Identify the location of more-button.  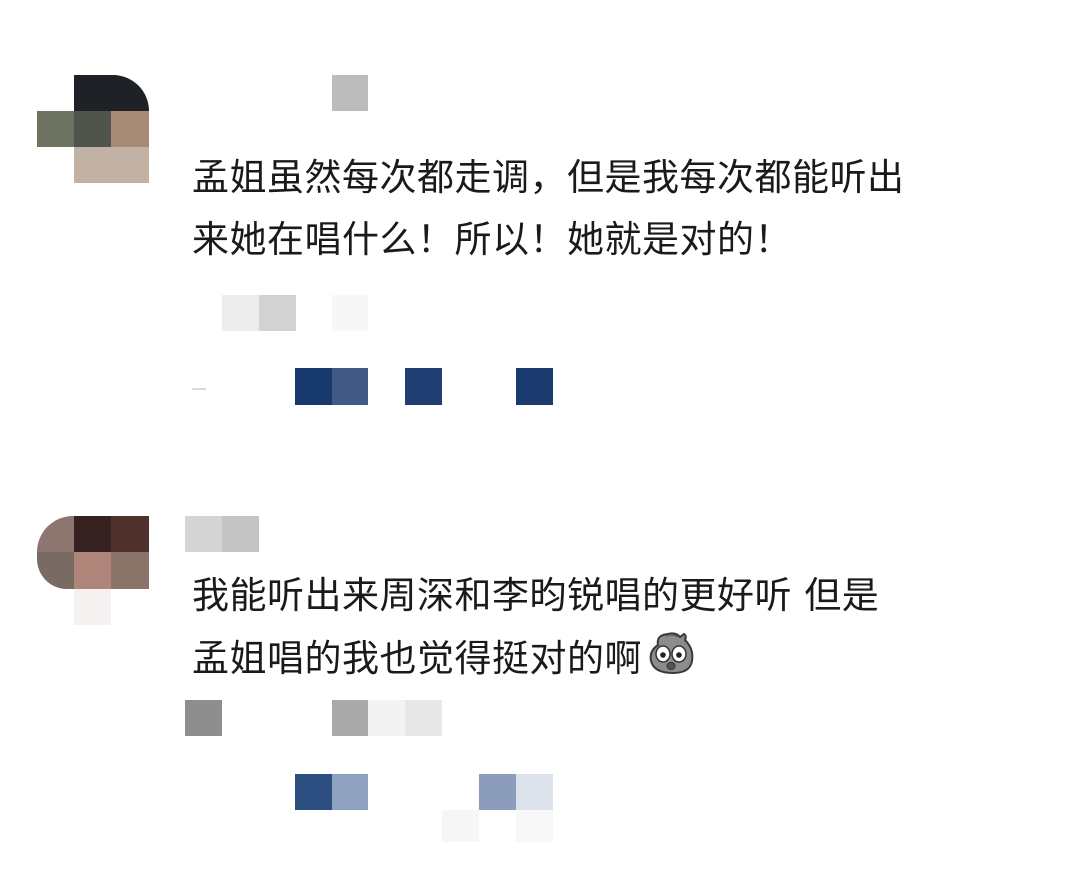
(534, 386).